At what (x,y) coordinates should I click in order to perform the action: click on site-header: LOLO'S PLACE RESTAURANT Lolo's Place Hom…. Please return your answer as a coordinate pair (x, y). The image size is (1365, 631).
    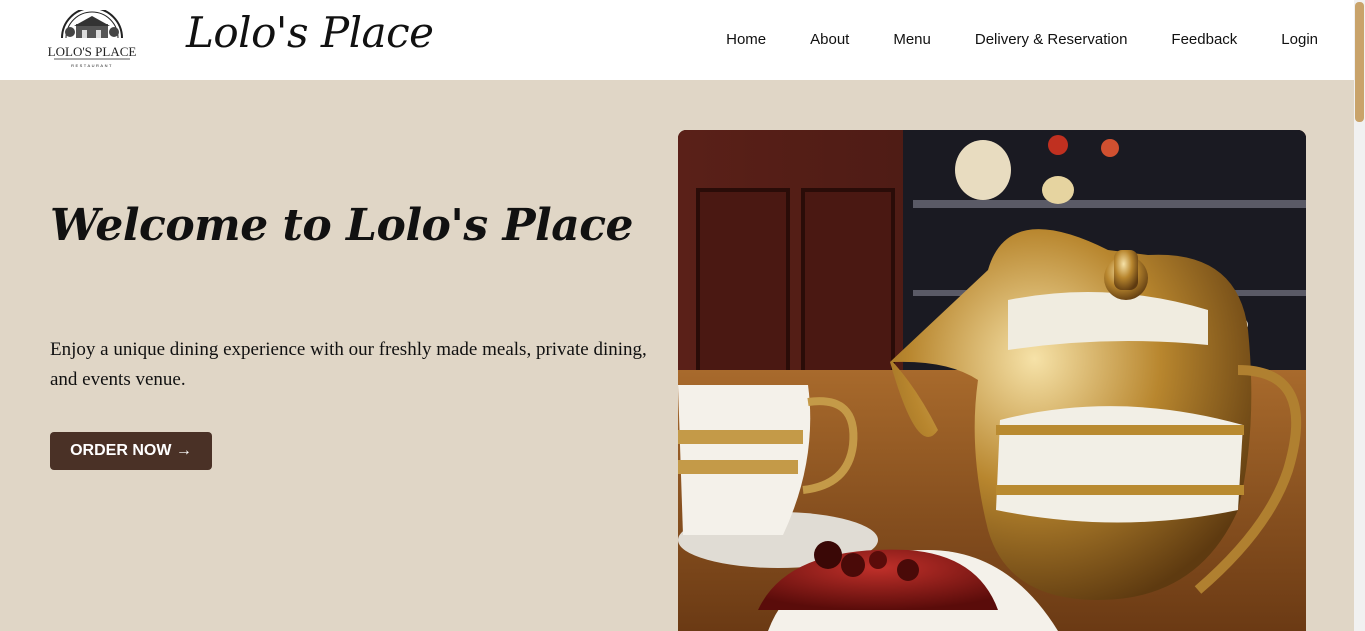
    Looking at the image, I should click on (677, 40).